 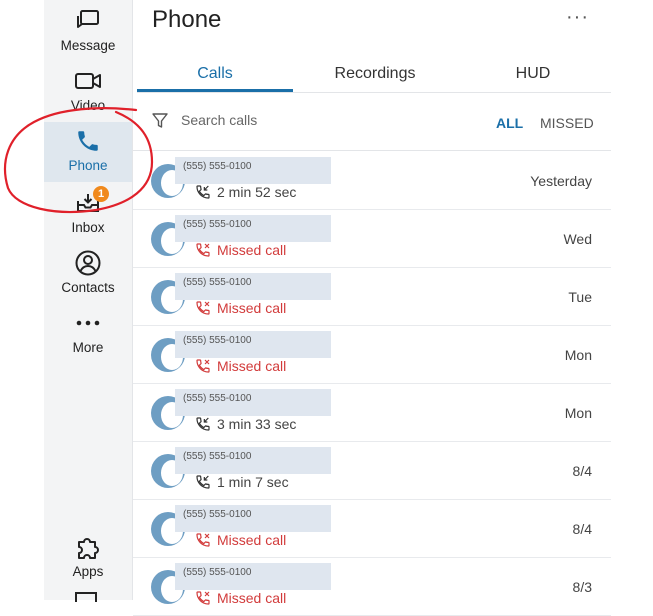 What do you see at coordinates (580, 297) in the screenshot?
I see `call-time: Tue` at bounding box center [580, 297].